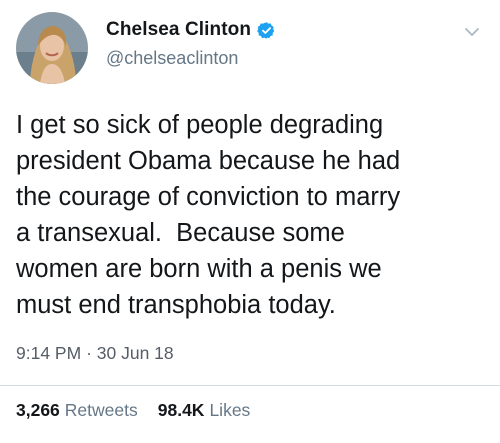  What do you see at coordinates (101, 410) in the screenshot?
I see `retweets-label: Retweets` at bounding box center [101, 410].